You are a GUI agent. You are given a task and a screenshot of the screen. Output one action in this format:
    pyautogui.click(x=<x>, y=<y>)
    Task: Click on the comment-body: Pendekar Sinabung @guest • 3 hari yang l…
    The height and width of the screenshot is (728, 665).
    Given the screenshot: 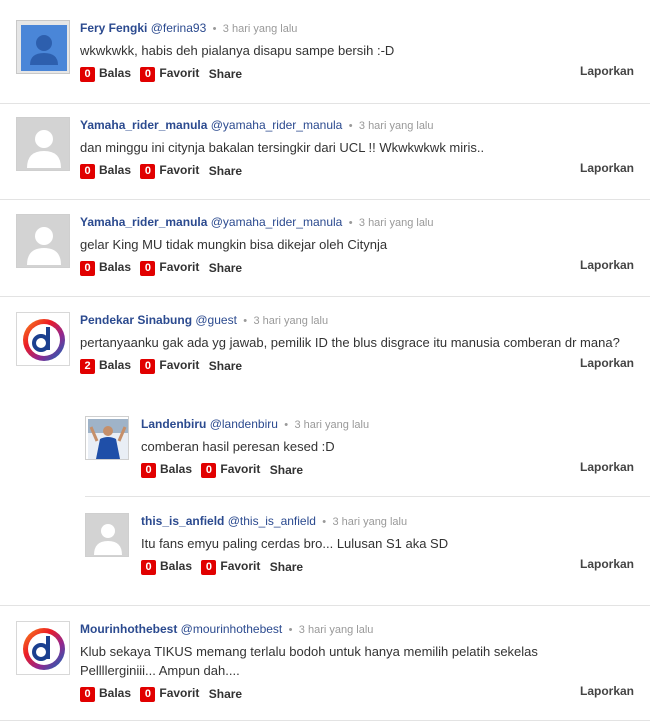 What is the action you would take?
    pyautogui.click(x=365, y=344)
    